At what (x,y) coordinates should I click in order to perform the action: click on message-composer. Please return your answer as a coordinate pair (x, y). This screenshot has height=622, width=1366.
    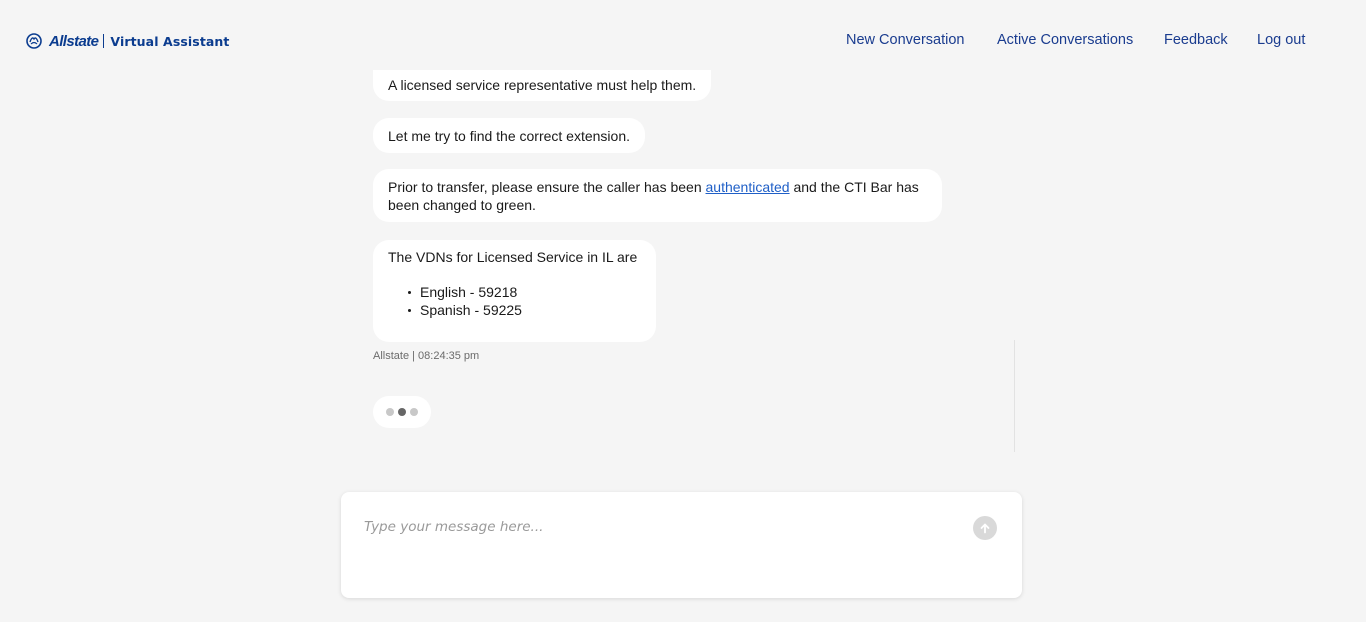
    Looking at the image, I should click on (681, 545).